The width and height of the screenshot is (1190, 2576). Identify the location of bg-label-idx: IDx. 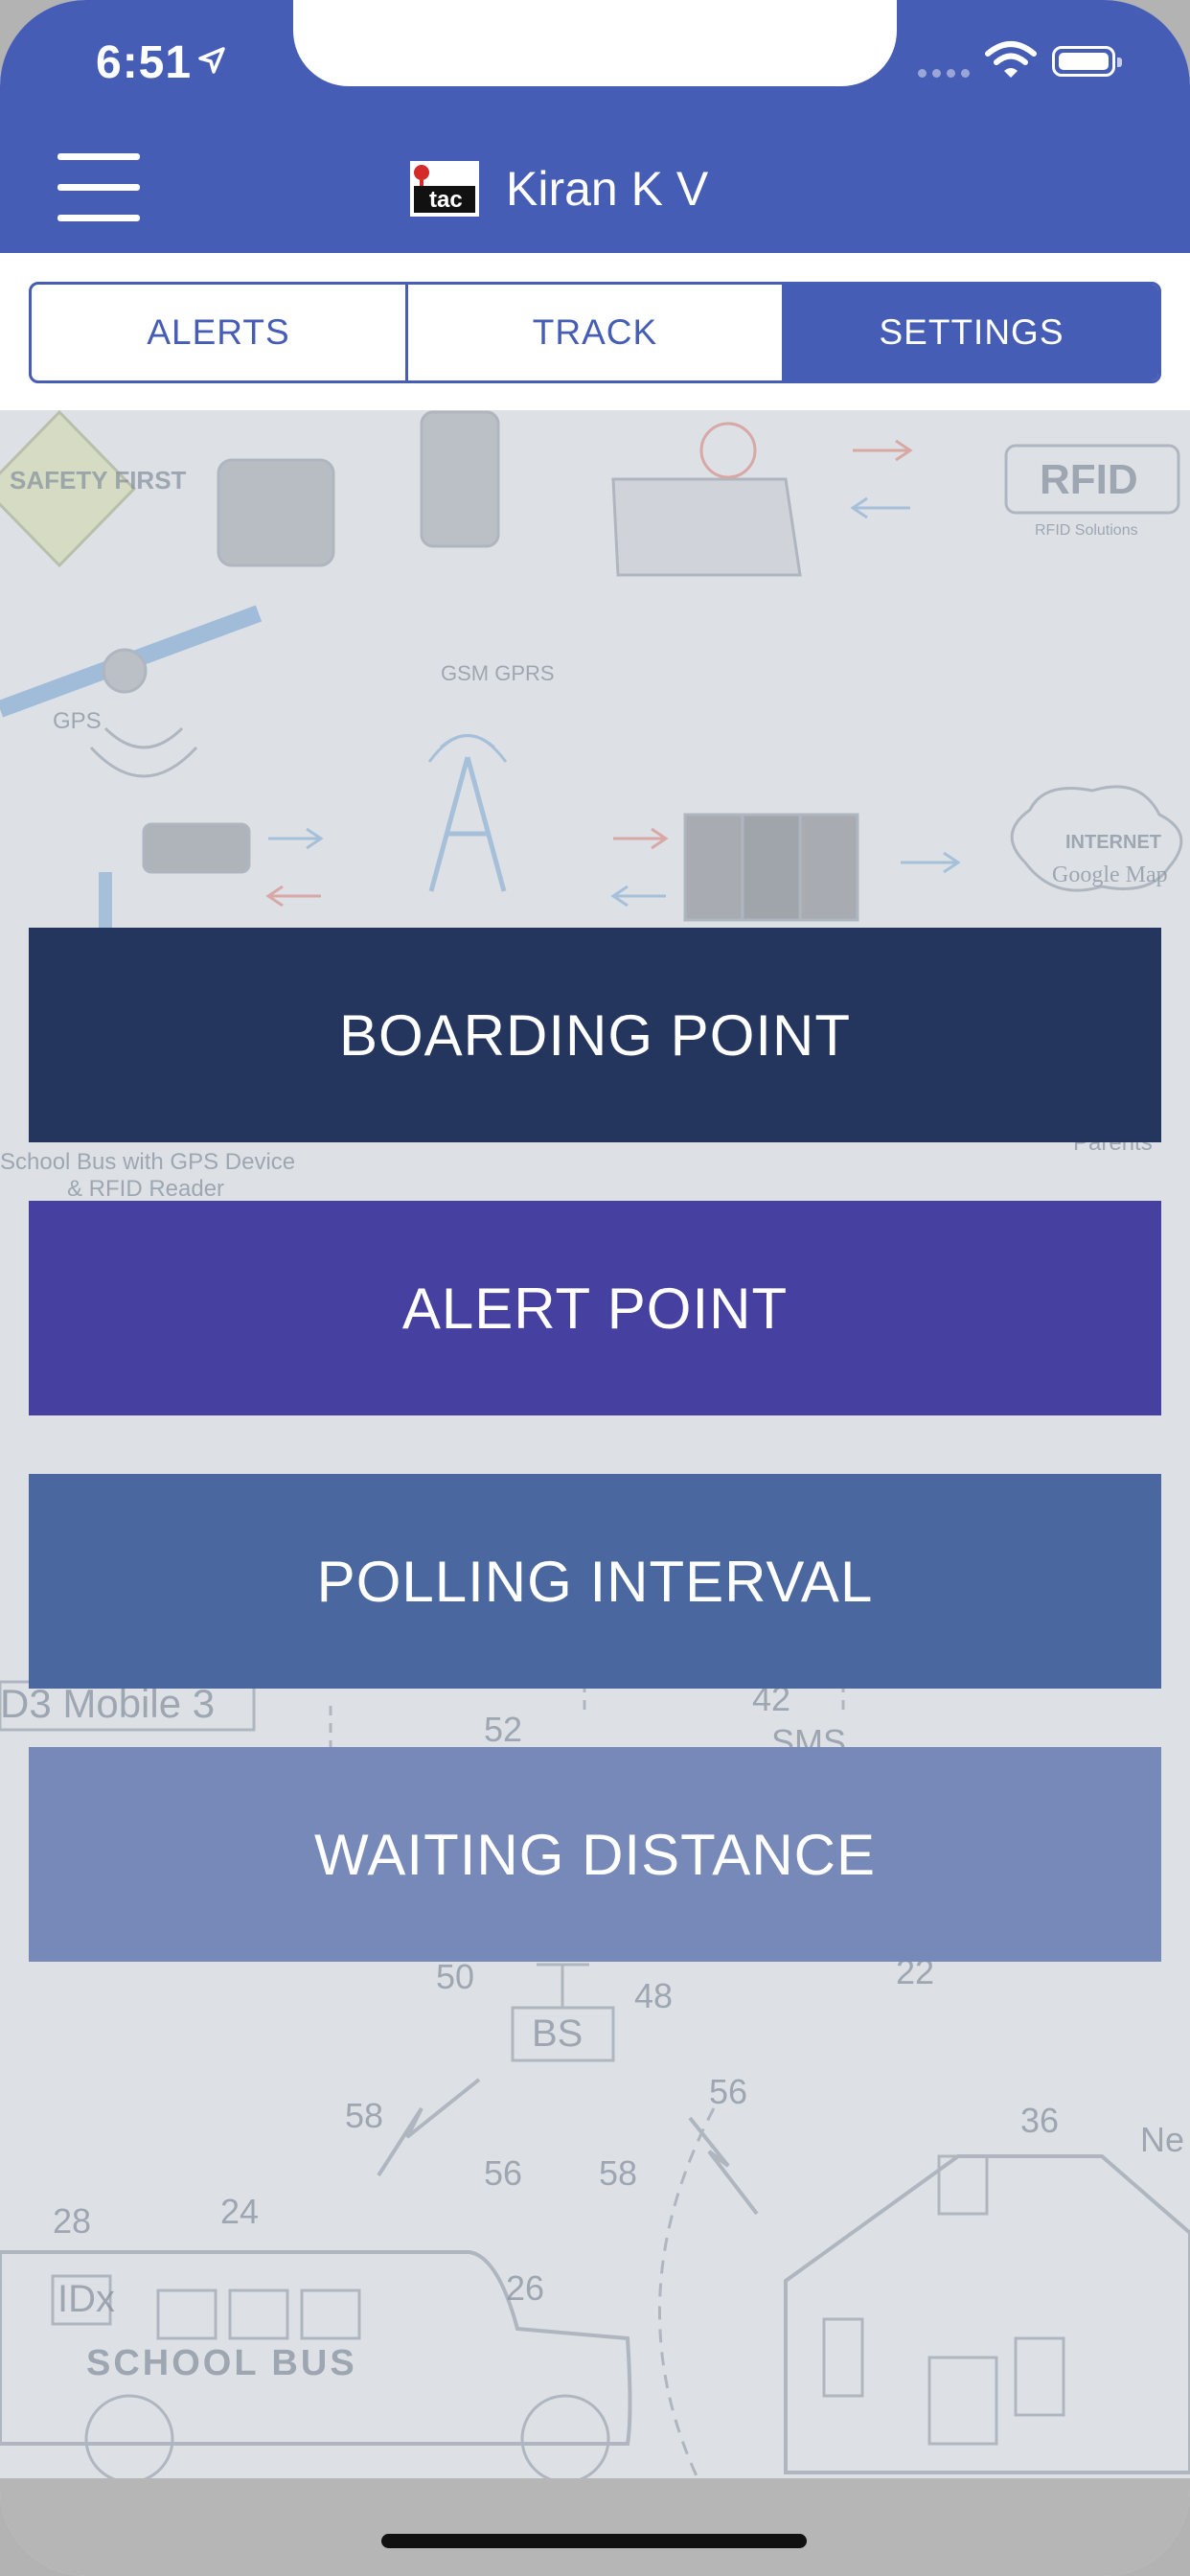
(86, 2299).